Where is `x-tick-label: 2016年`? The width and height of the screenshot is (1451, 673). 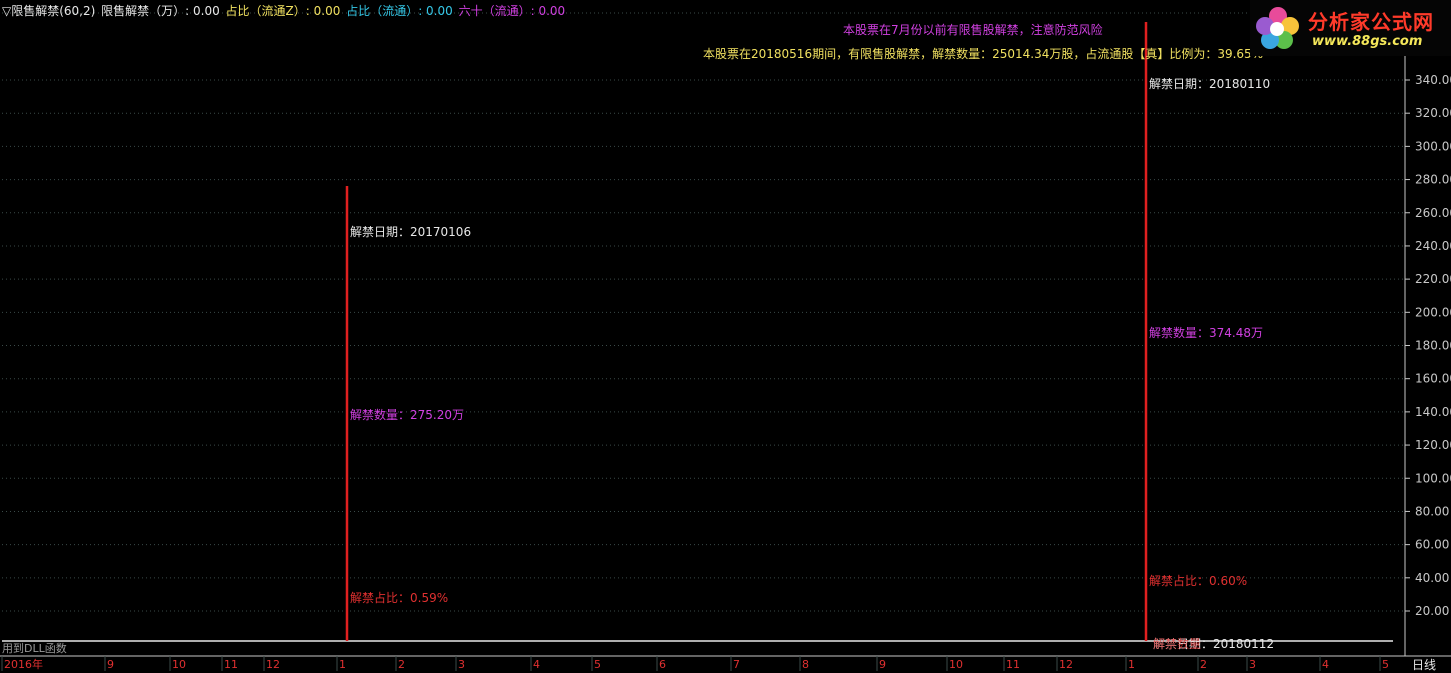 x-tick-label: 2016年 is located at coordinates (23, 664).